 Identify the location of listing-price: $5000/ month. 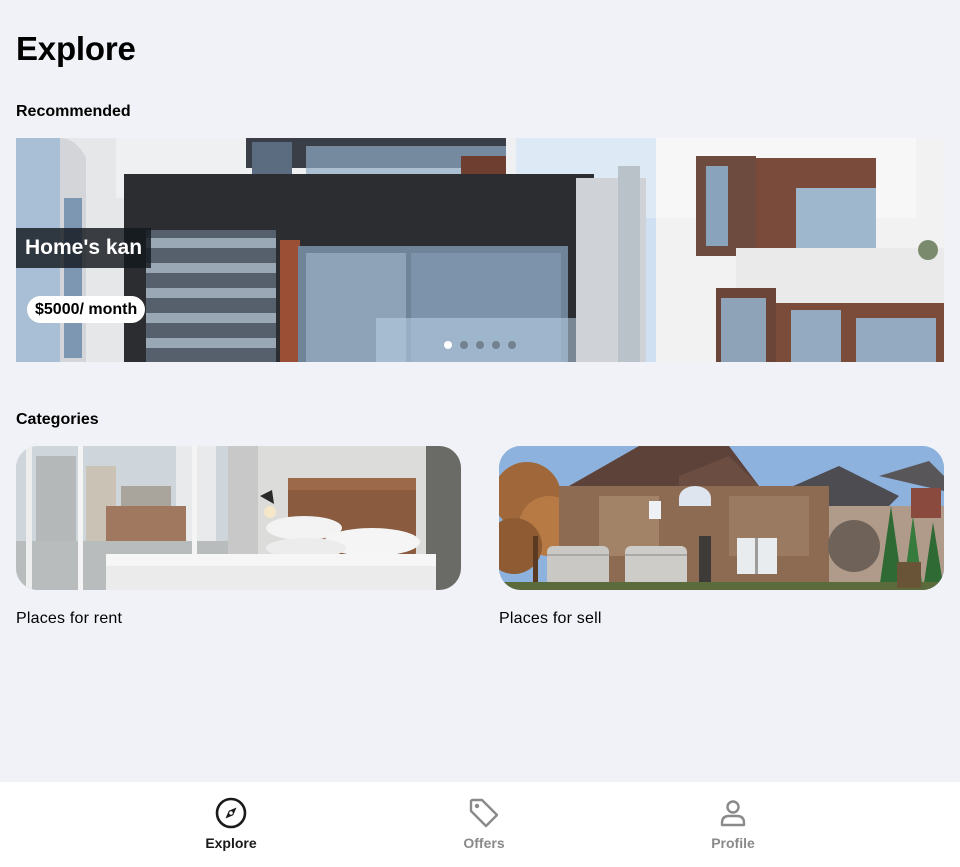
(86, 309).